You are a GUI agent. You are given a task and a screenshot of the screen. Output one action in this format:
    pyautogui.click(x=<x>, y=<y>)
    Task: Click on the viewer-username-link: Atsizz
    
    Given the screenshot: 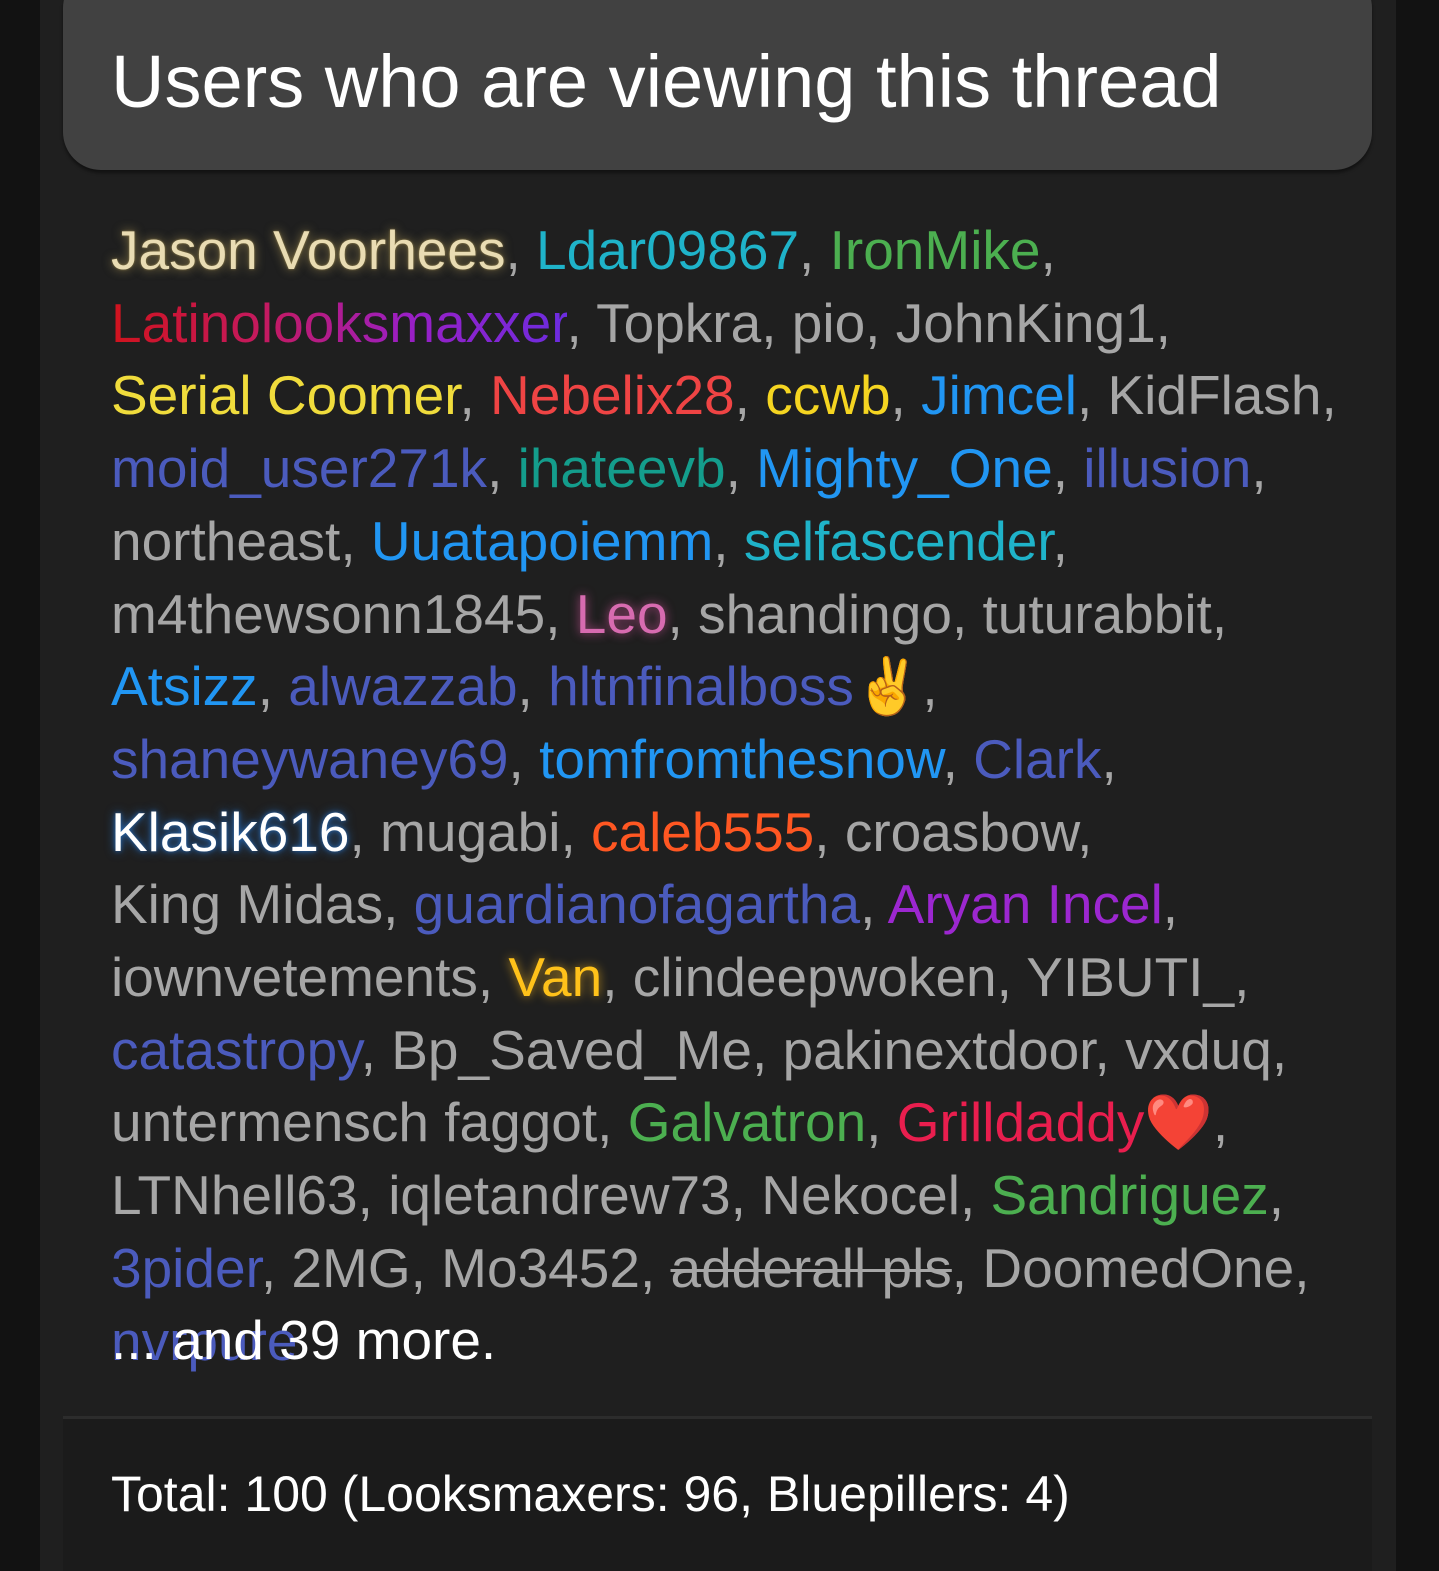 What is the action you would take?
    pyautogui.click(x=184, y=686)
    